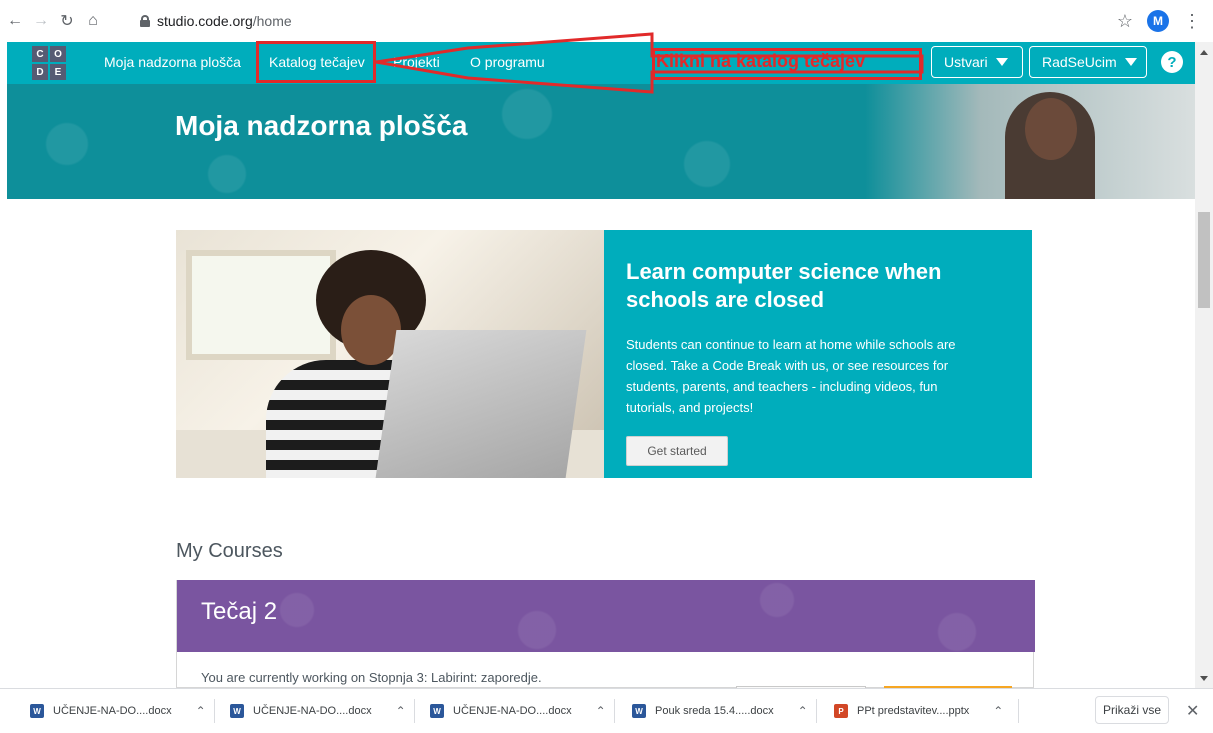 The height and width of the screenshot is (733, 1213). Describe the element at coordinates (714, 711) in the screenshot. I see `download-filename: Pouk sreda 15.4.....docx` at that location.